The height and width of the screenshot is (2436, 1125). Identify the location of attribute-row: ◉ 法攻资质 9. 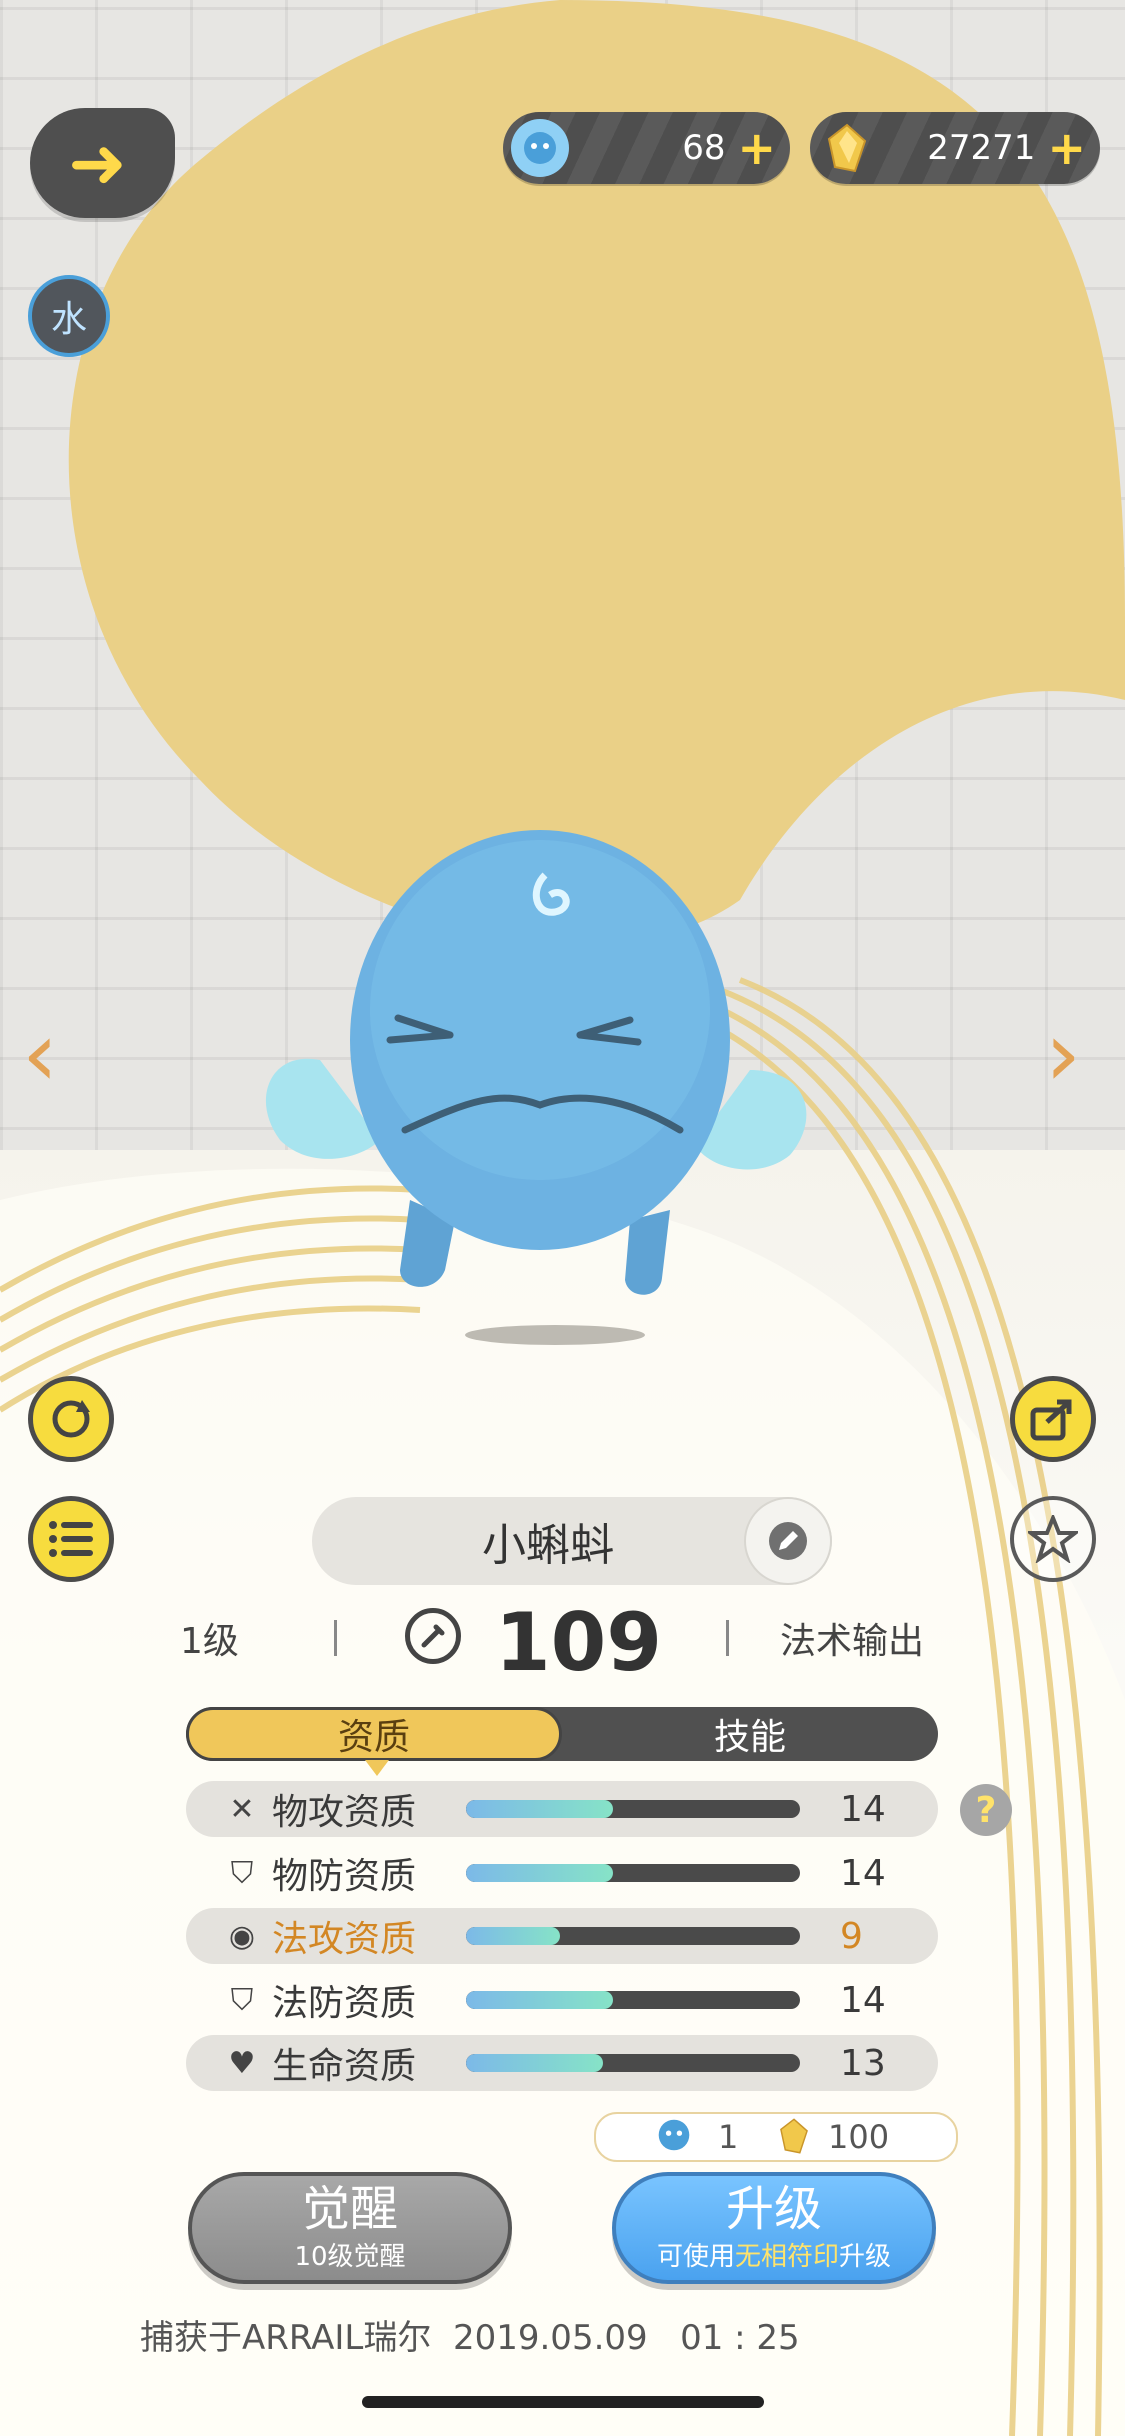
(562, 1936).